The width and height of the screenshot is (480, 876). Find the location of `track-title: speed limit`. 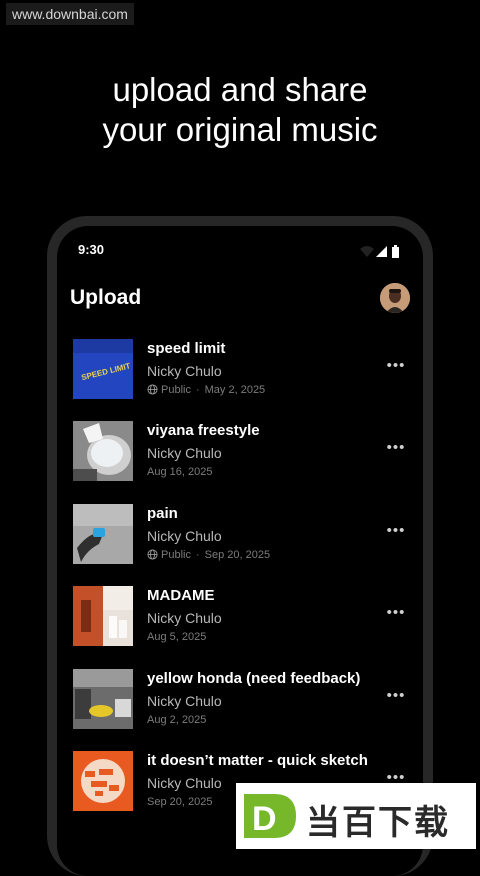

track-title: speed limit is located at coordinates (186, 348).